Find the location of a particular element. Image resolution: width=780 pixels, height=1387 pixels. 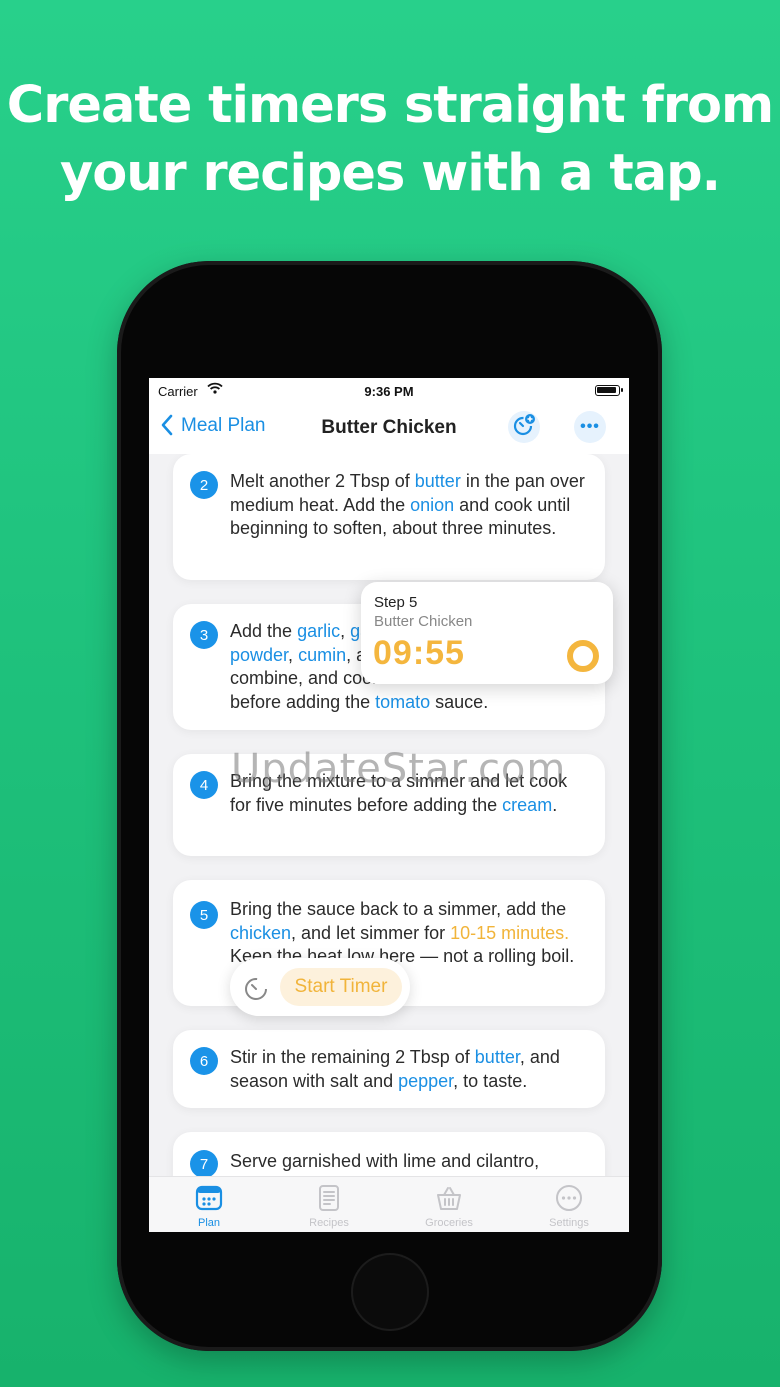

step-number-badge: 5 is located at coordinates (204, 915).